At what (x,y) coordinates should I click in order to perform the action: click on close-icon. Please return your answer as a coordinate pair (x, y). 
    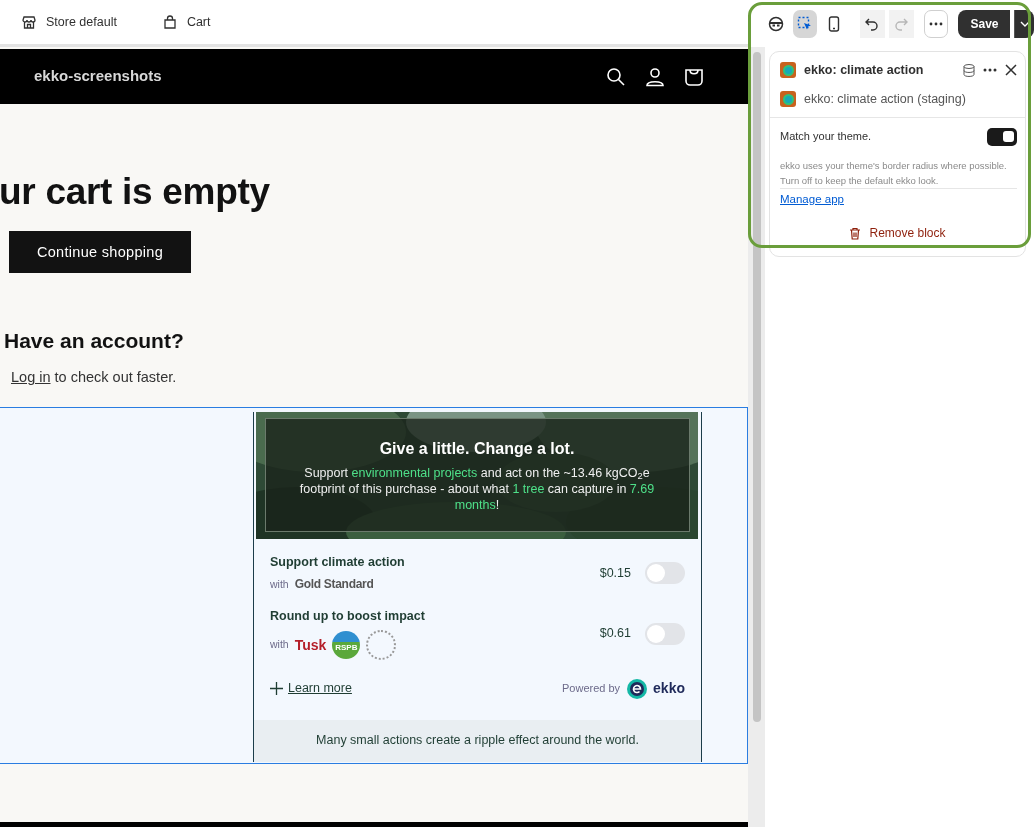
    Looking at the image, I should click on (1011, 70).